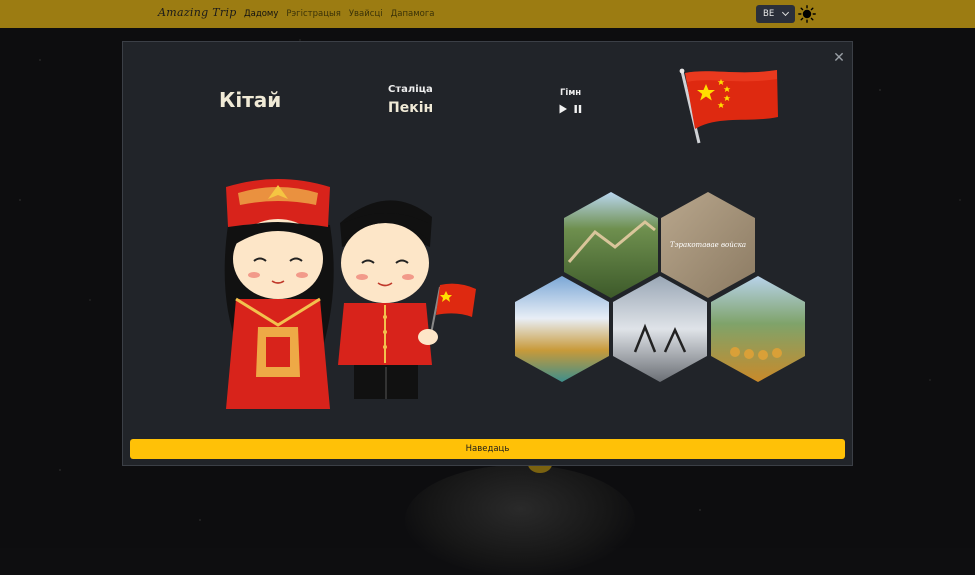  What do you see at coordinates (197, 12) in the screenshot?
I see `brand-logo: Amazing Trip` at bounding box center [197, 12].